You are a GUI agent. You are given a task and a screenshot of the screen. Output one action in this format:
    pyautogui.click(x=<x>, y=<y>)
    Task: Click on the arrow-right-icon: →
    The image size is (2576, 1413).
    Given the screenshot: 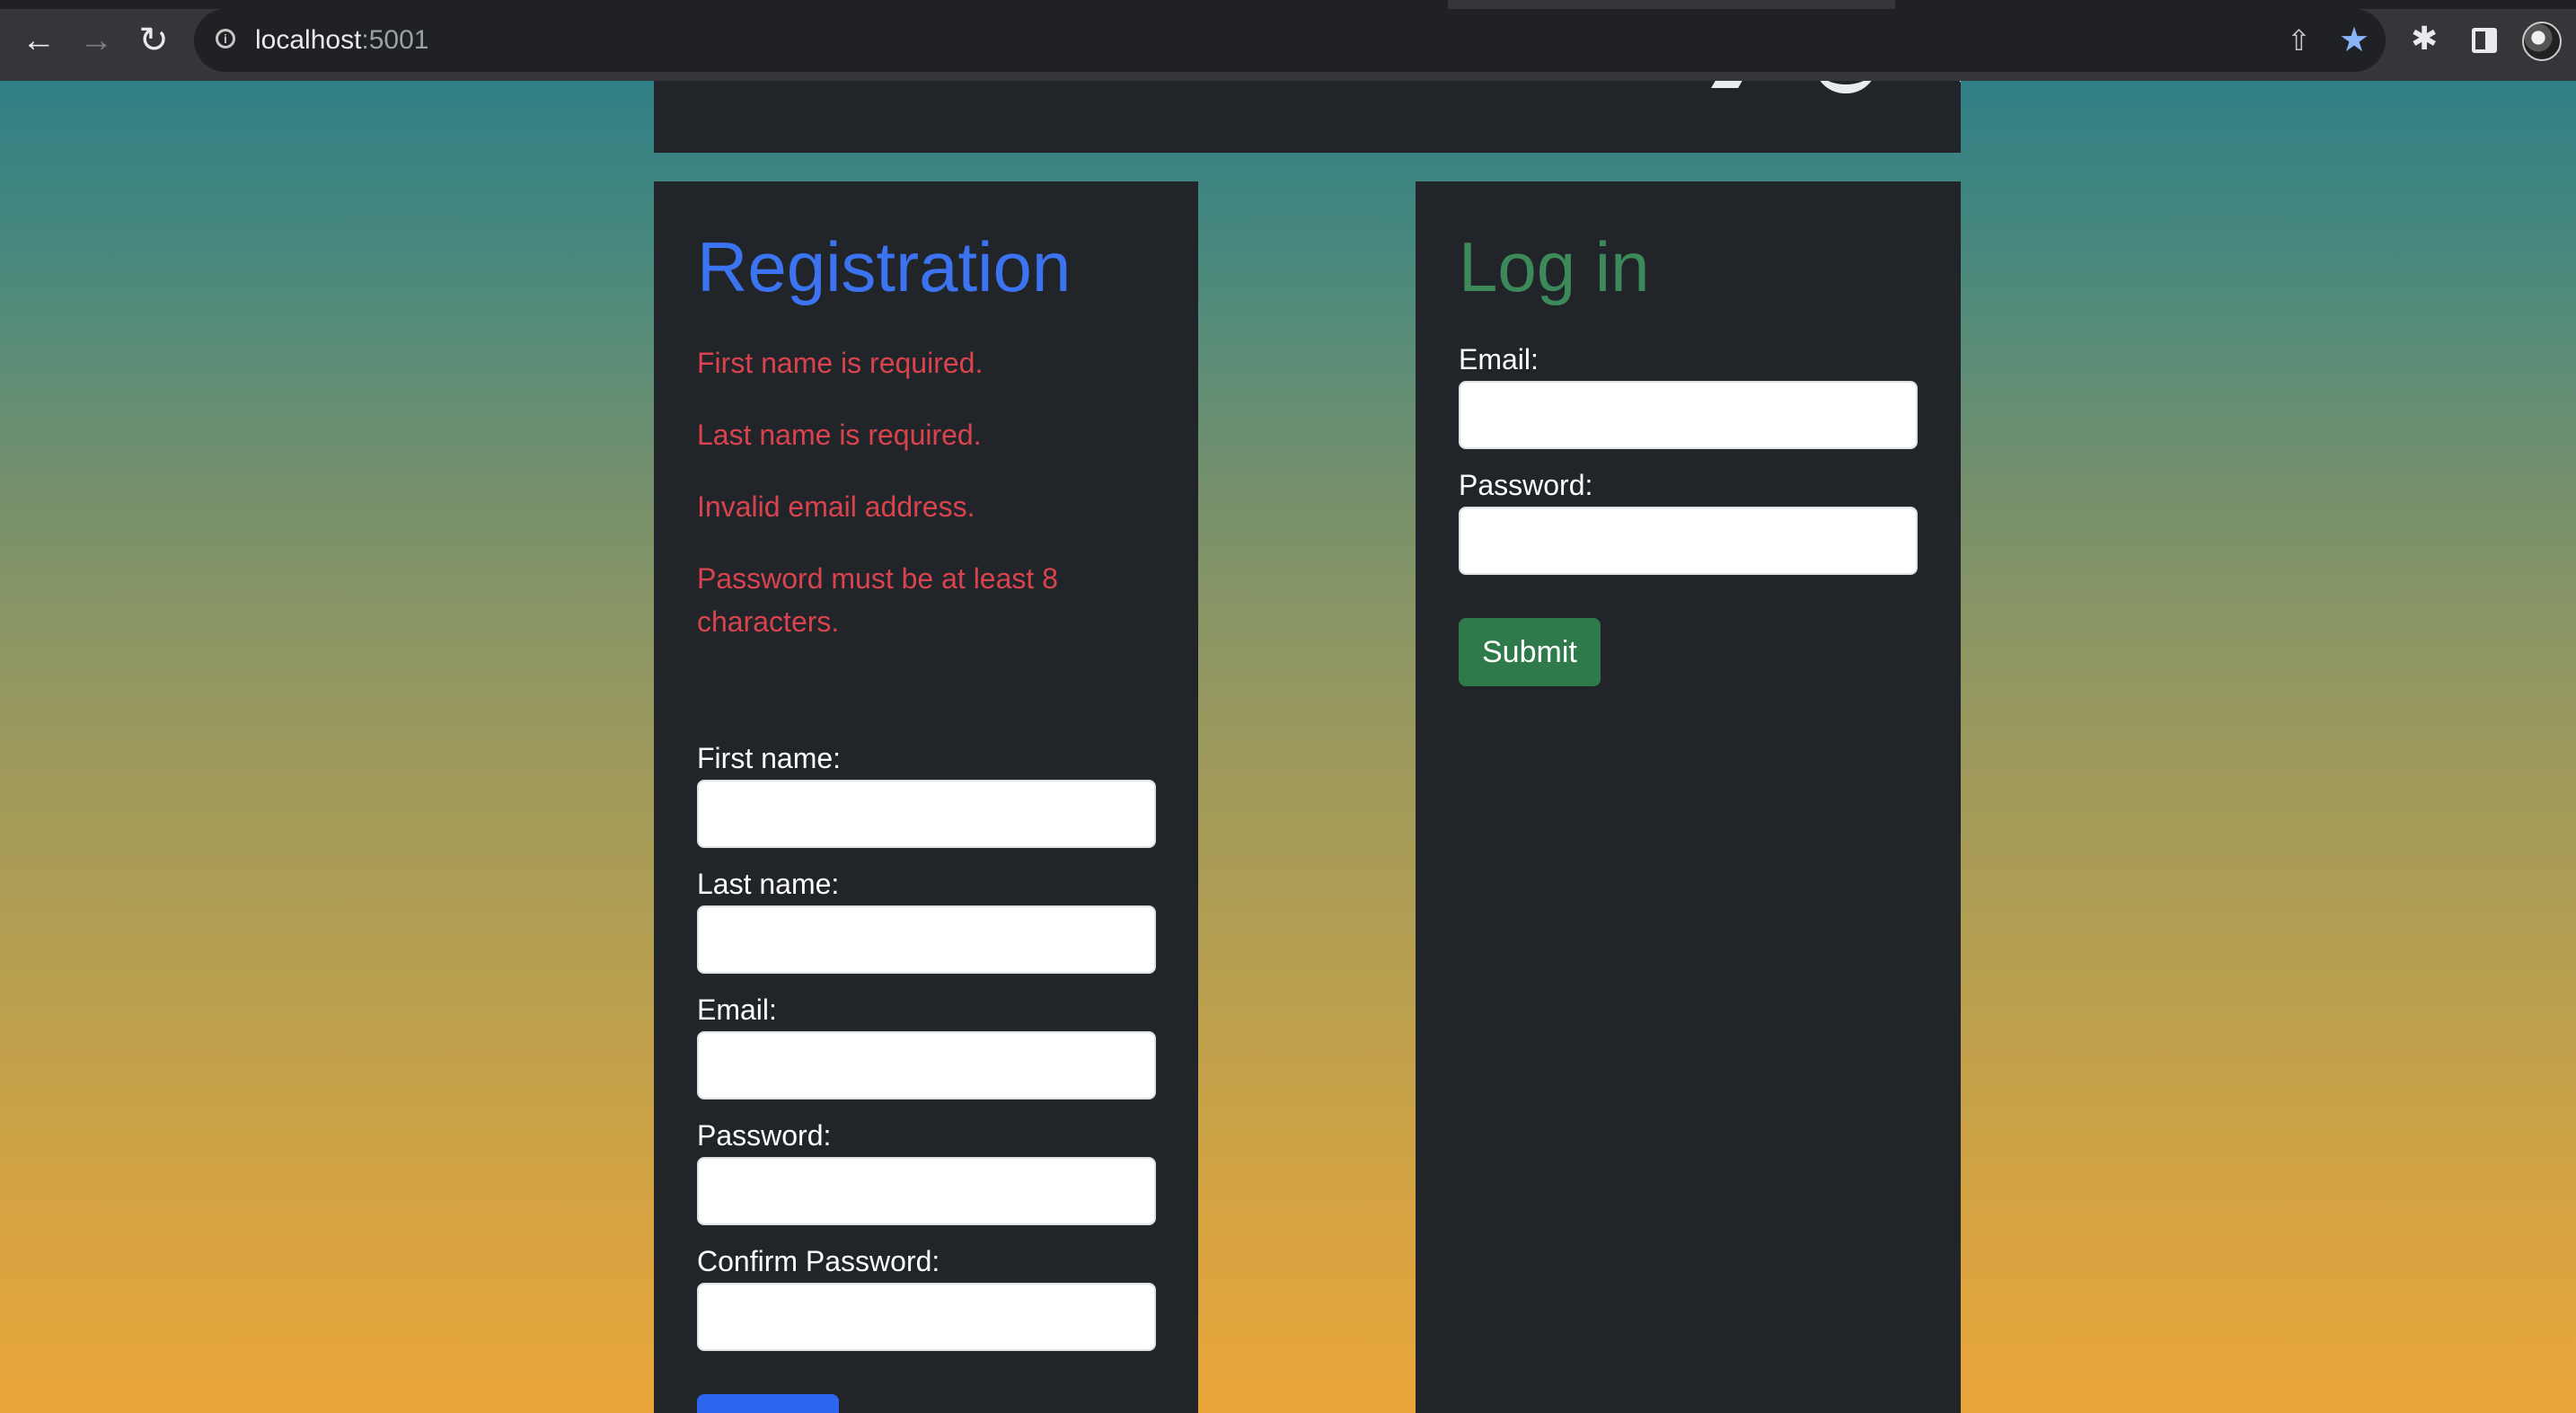 What is the action you would take?
    pyautogui.click(x=96, y=40)
    